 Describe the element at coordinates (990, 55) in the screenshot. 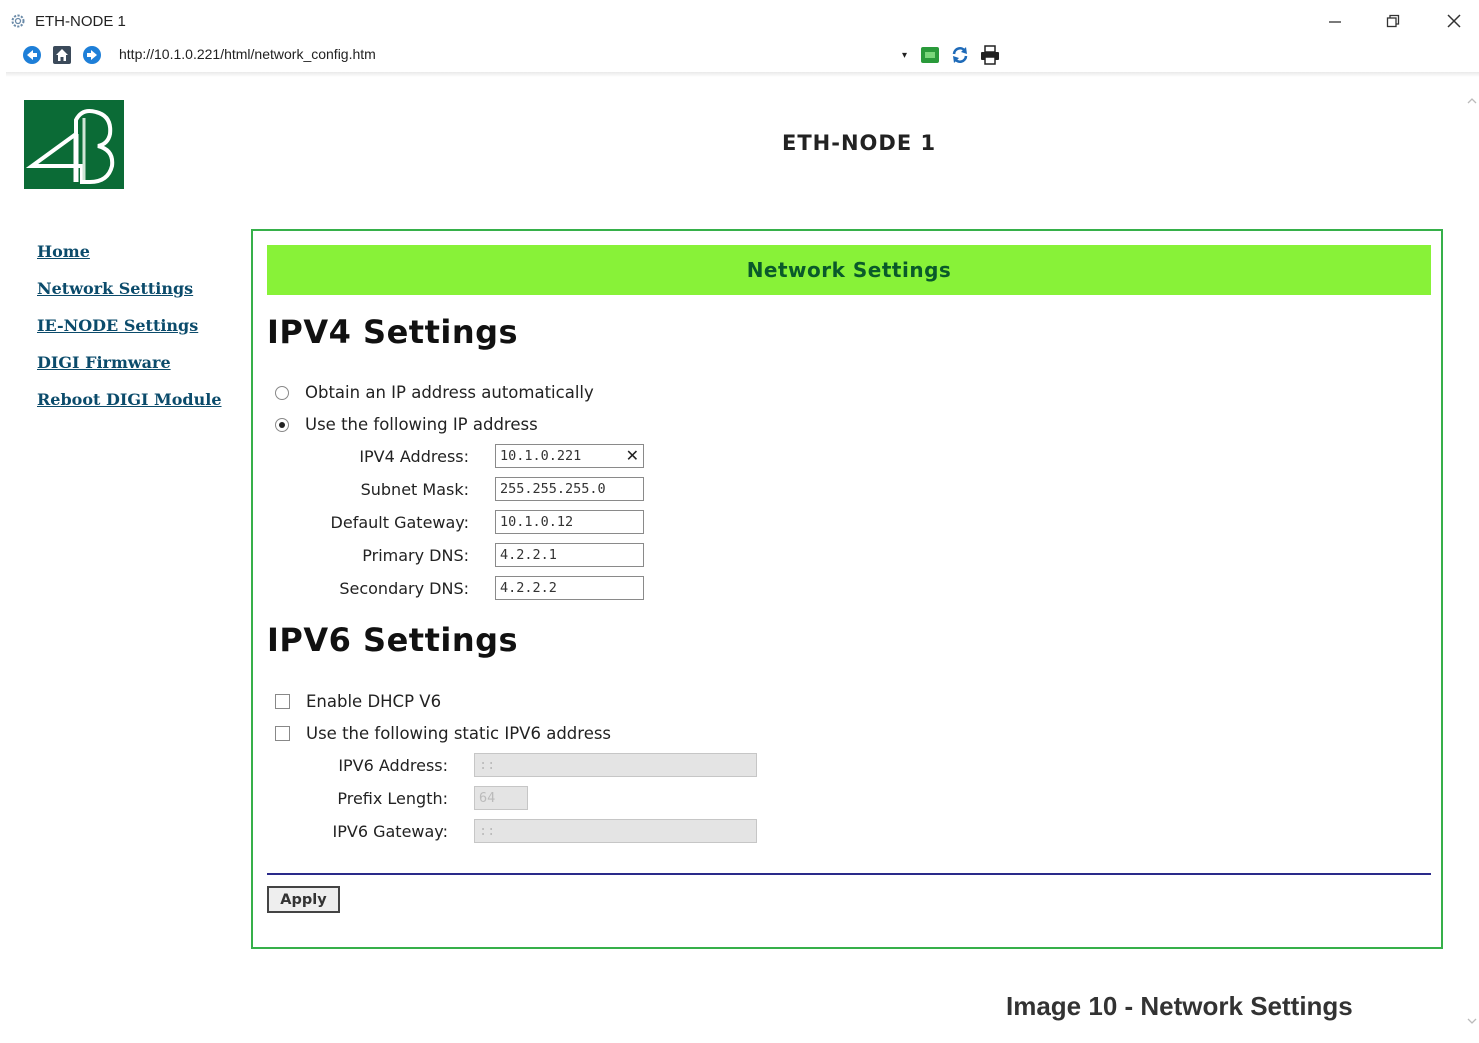

I see `print-icon` at that location.